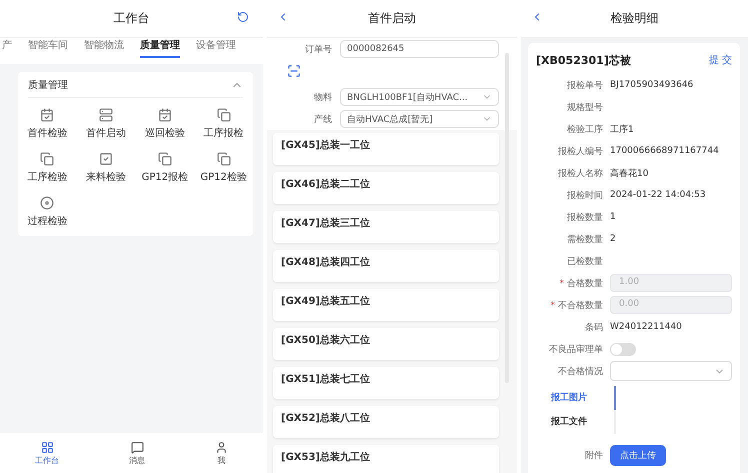 The width and height of the screenshot is (748, 473). I want to click on station-card: [GX46]总装二工位, so click(386, 188).